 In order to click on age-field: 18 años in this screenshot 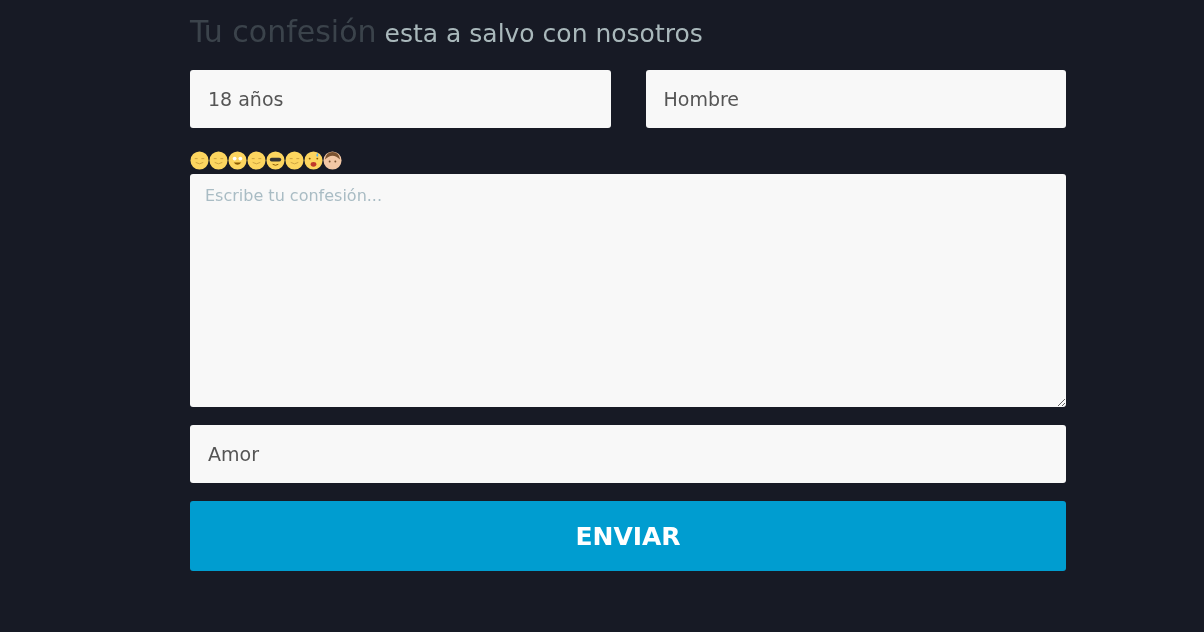, I will do `click(400, 99)`.